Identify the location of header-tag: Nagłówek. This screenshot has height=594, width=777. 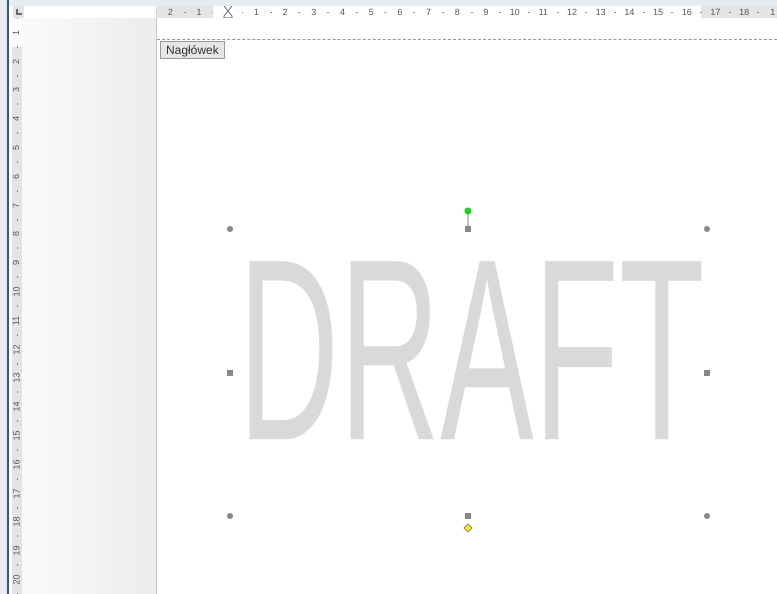
(192, 50).